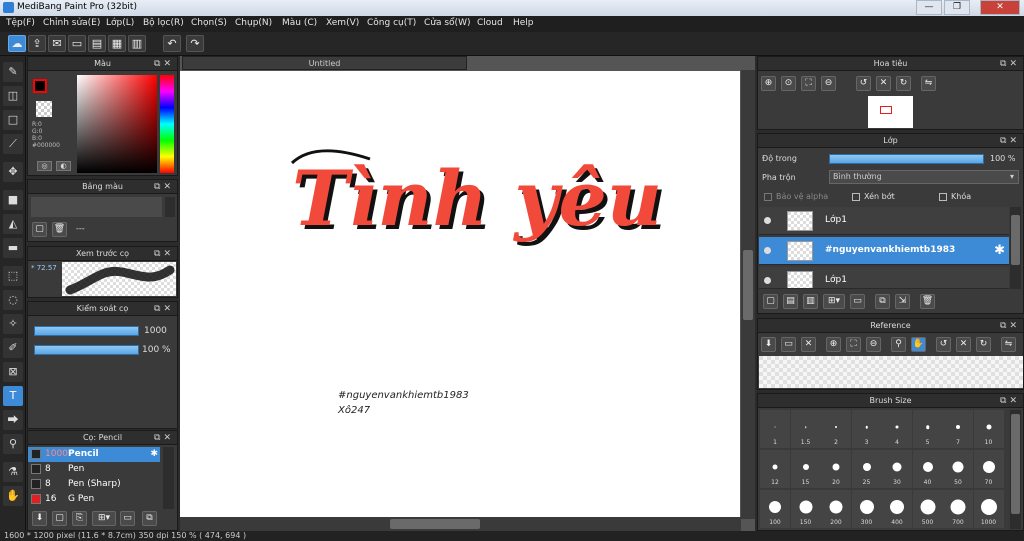 This screenshot has height=541, width=1024. I want to click on menu-window: Cửa sổ(W), so click(447, 23).